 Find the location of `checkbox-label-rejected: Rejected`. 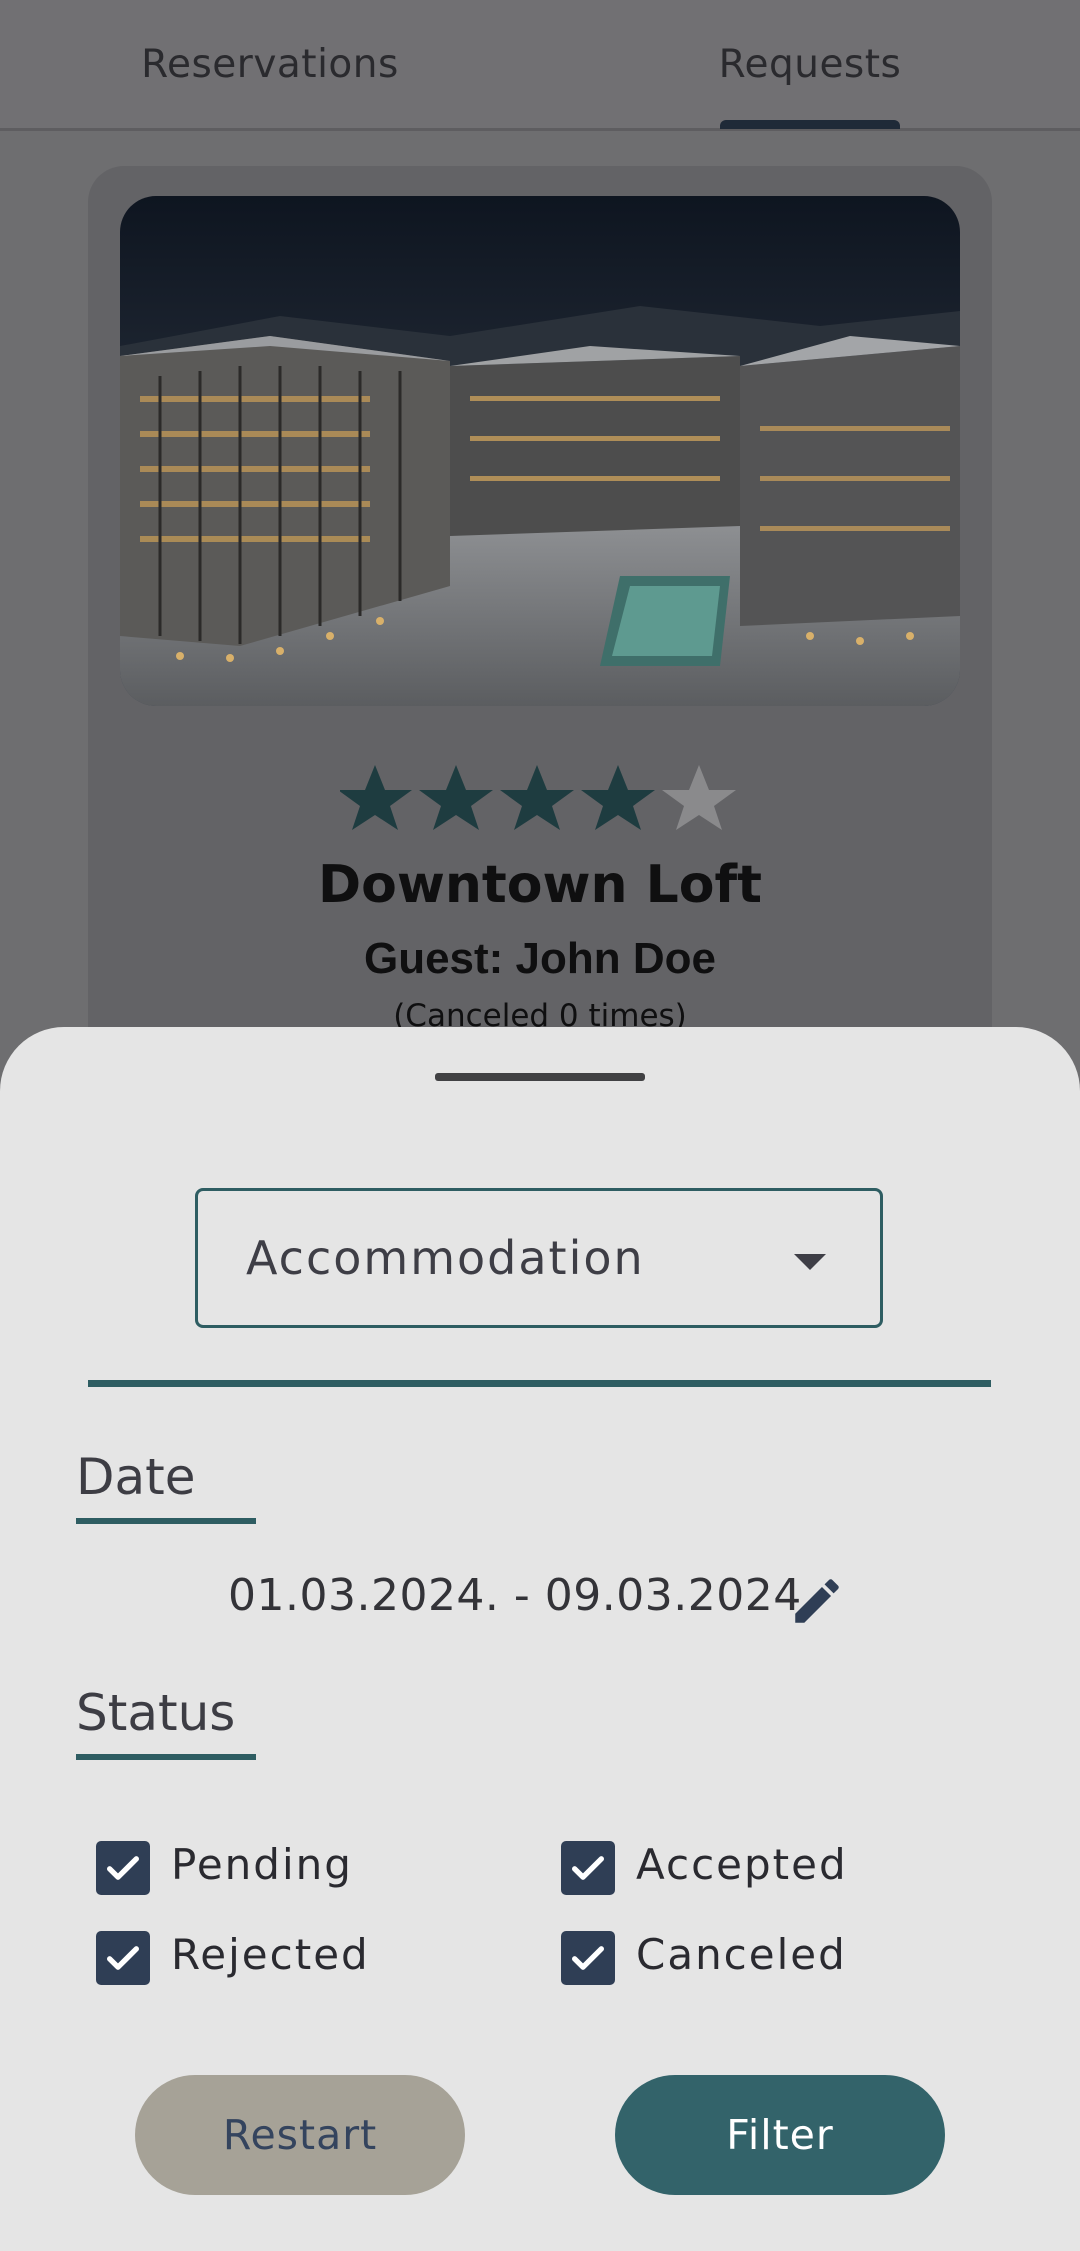

checkbox-label-rejected: Rejected is located at coordinates (270, 1954).